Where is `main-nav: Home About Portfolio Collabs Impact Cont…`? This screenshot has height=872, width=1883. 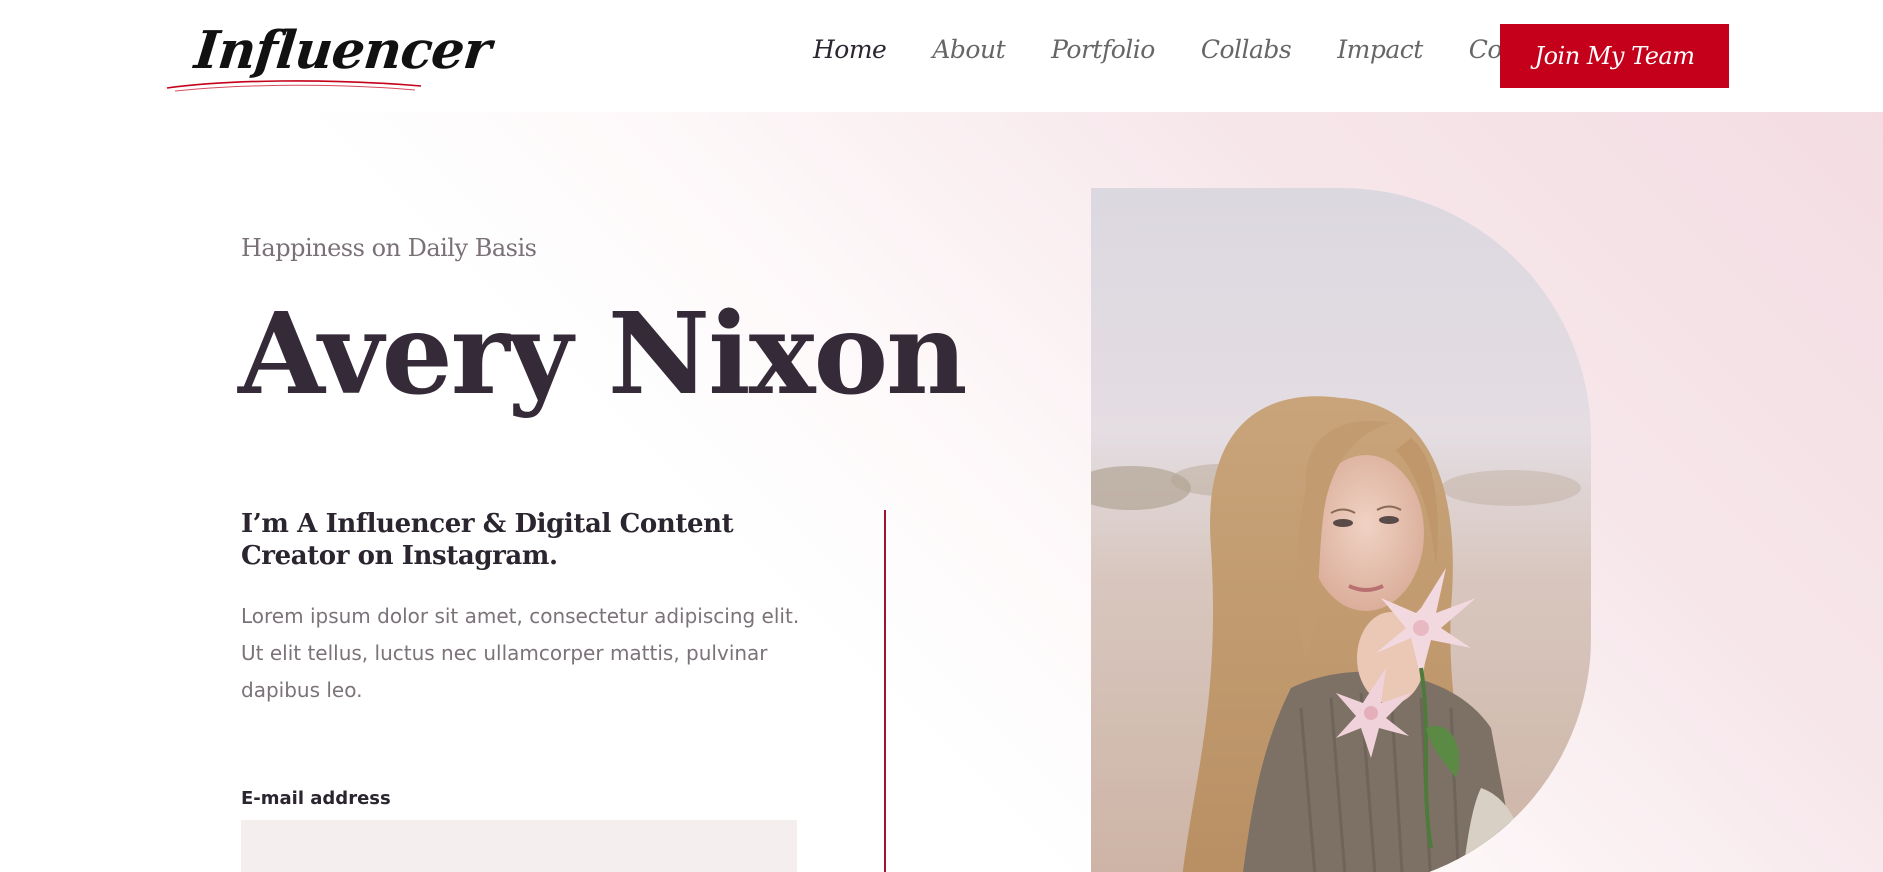 main-nav: Home About Portfolio Collabs Impact Cont… is located at coordinates (1189, 50).